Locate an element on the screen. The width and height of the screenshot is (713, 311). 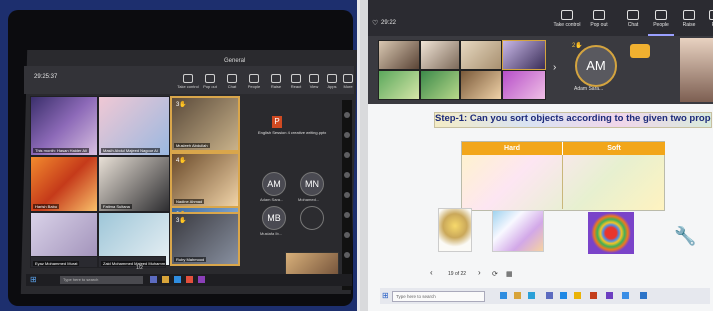
people-icon is located at coordinates (254, 78).